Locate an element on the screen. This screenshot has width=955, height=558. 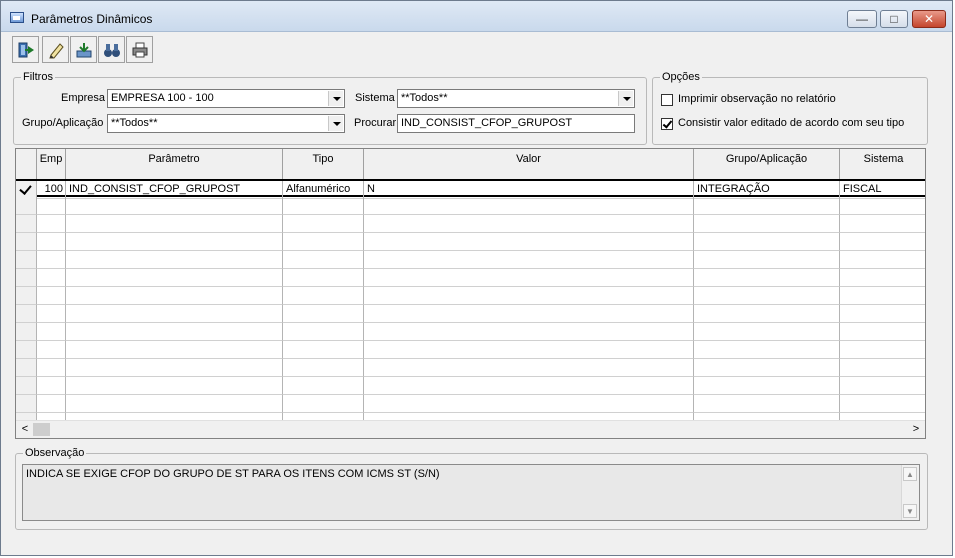
search-button is located at coordinates (111, 49).